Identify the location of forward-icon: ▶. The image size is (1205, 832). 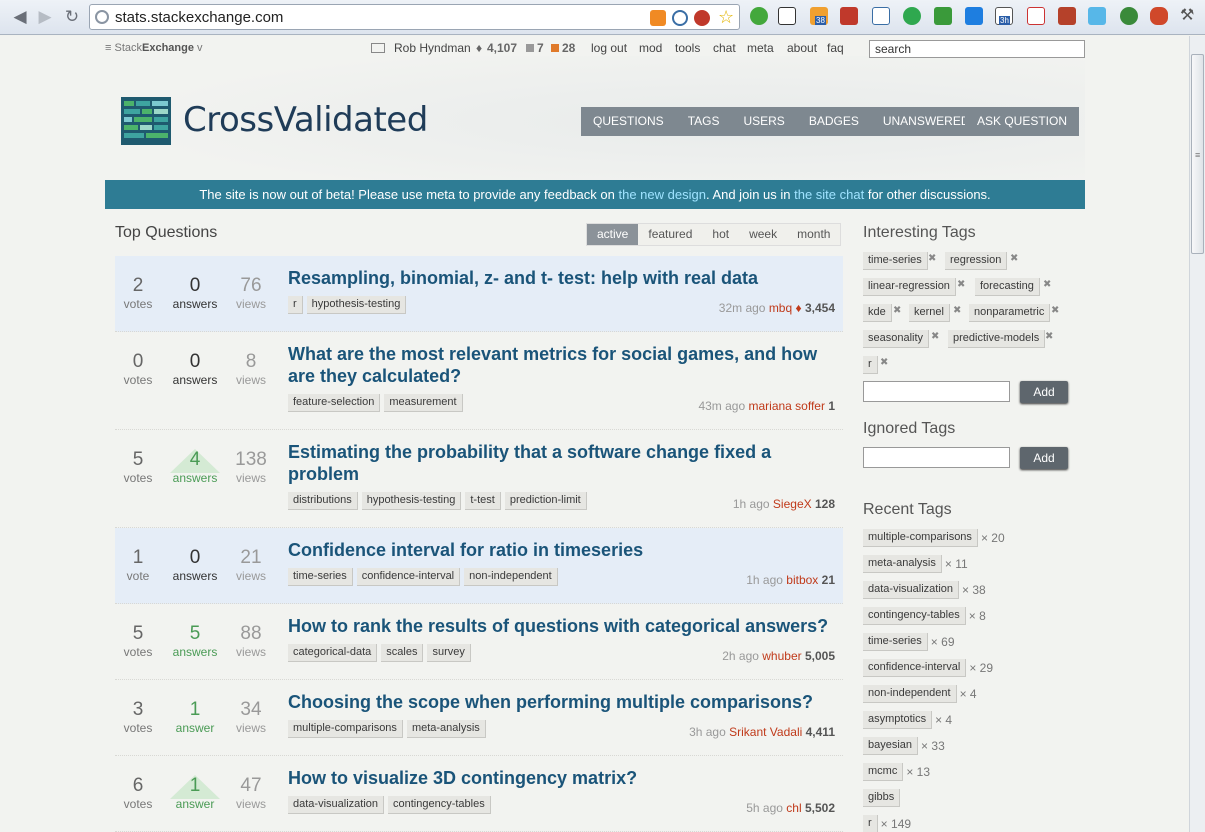
(45, 17).